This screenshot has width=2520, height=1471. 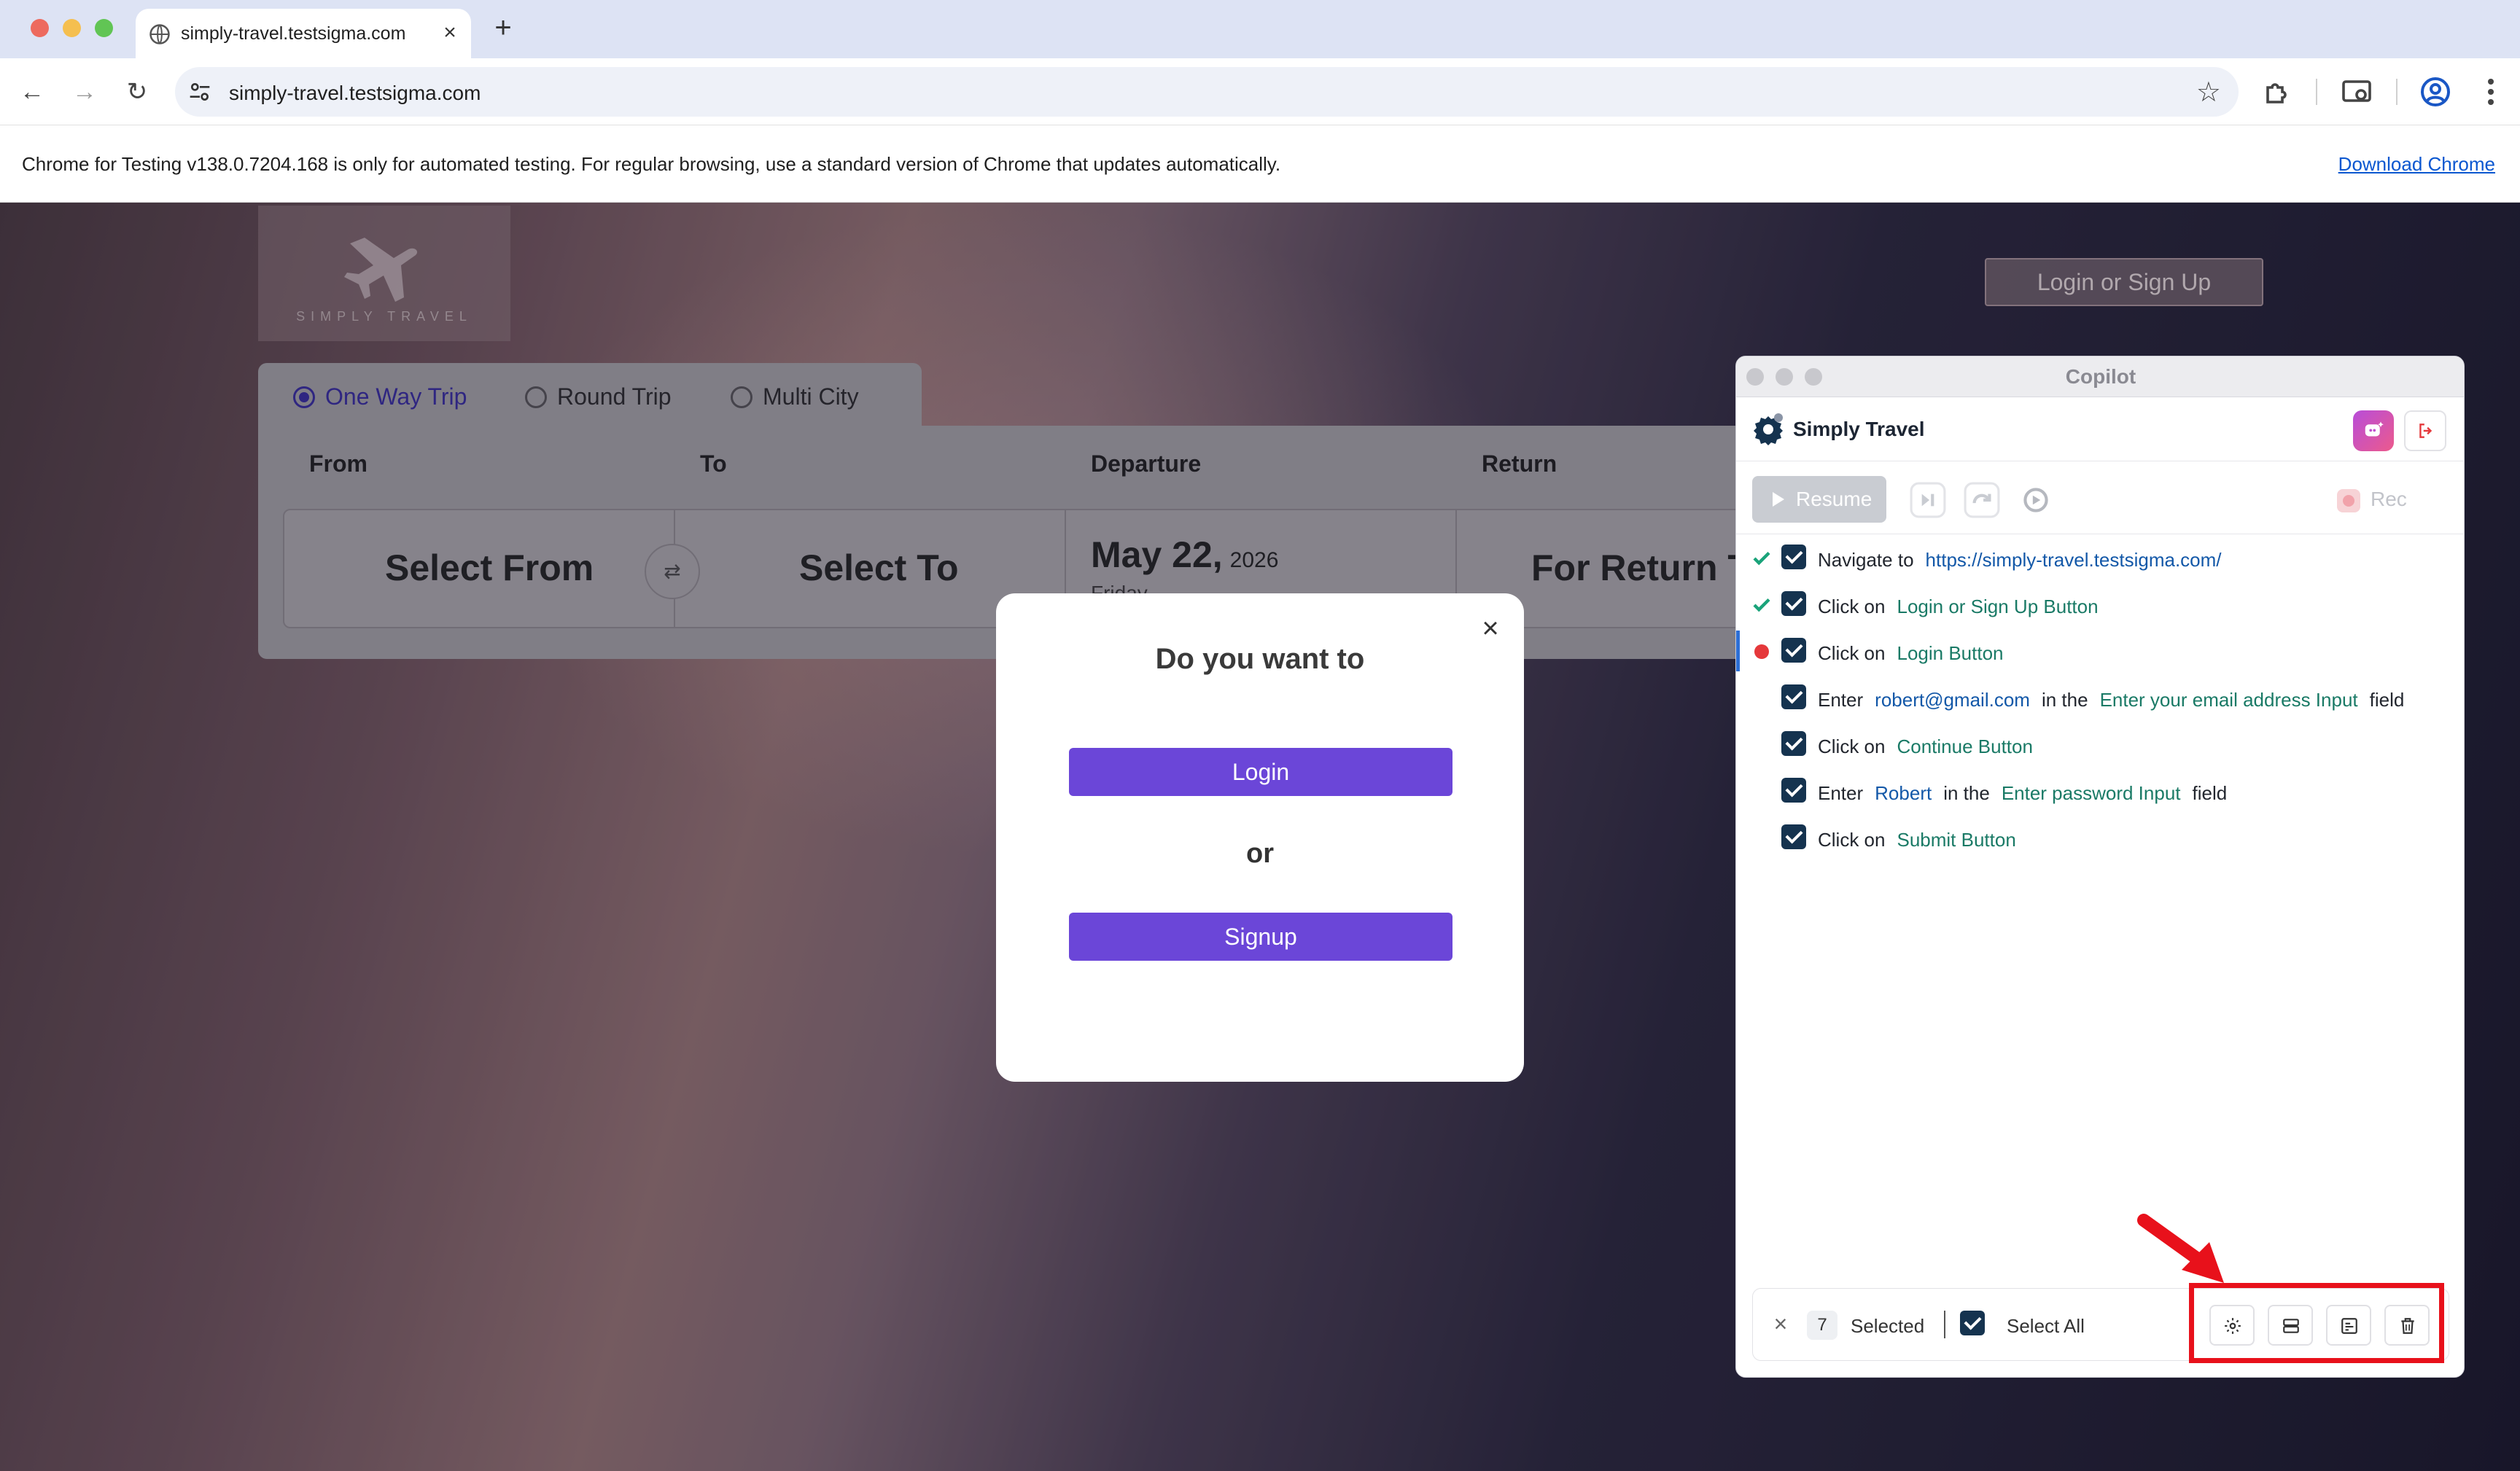 What do you see at coordinates (2490, 92) in the screenshot?
I see `menu-icon` at bounding box center [2490, 92].